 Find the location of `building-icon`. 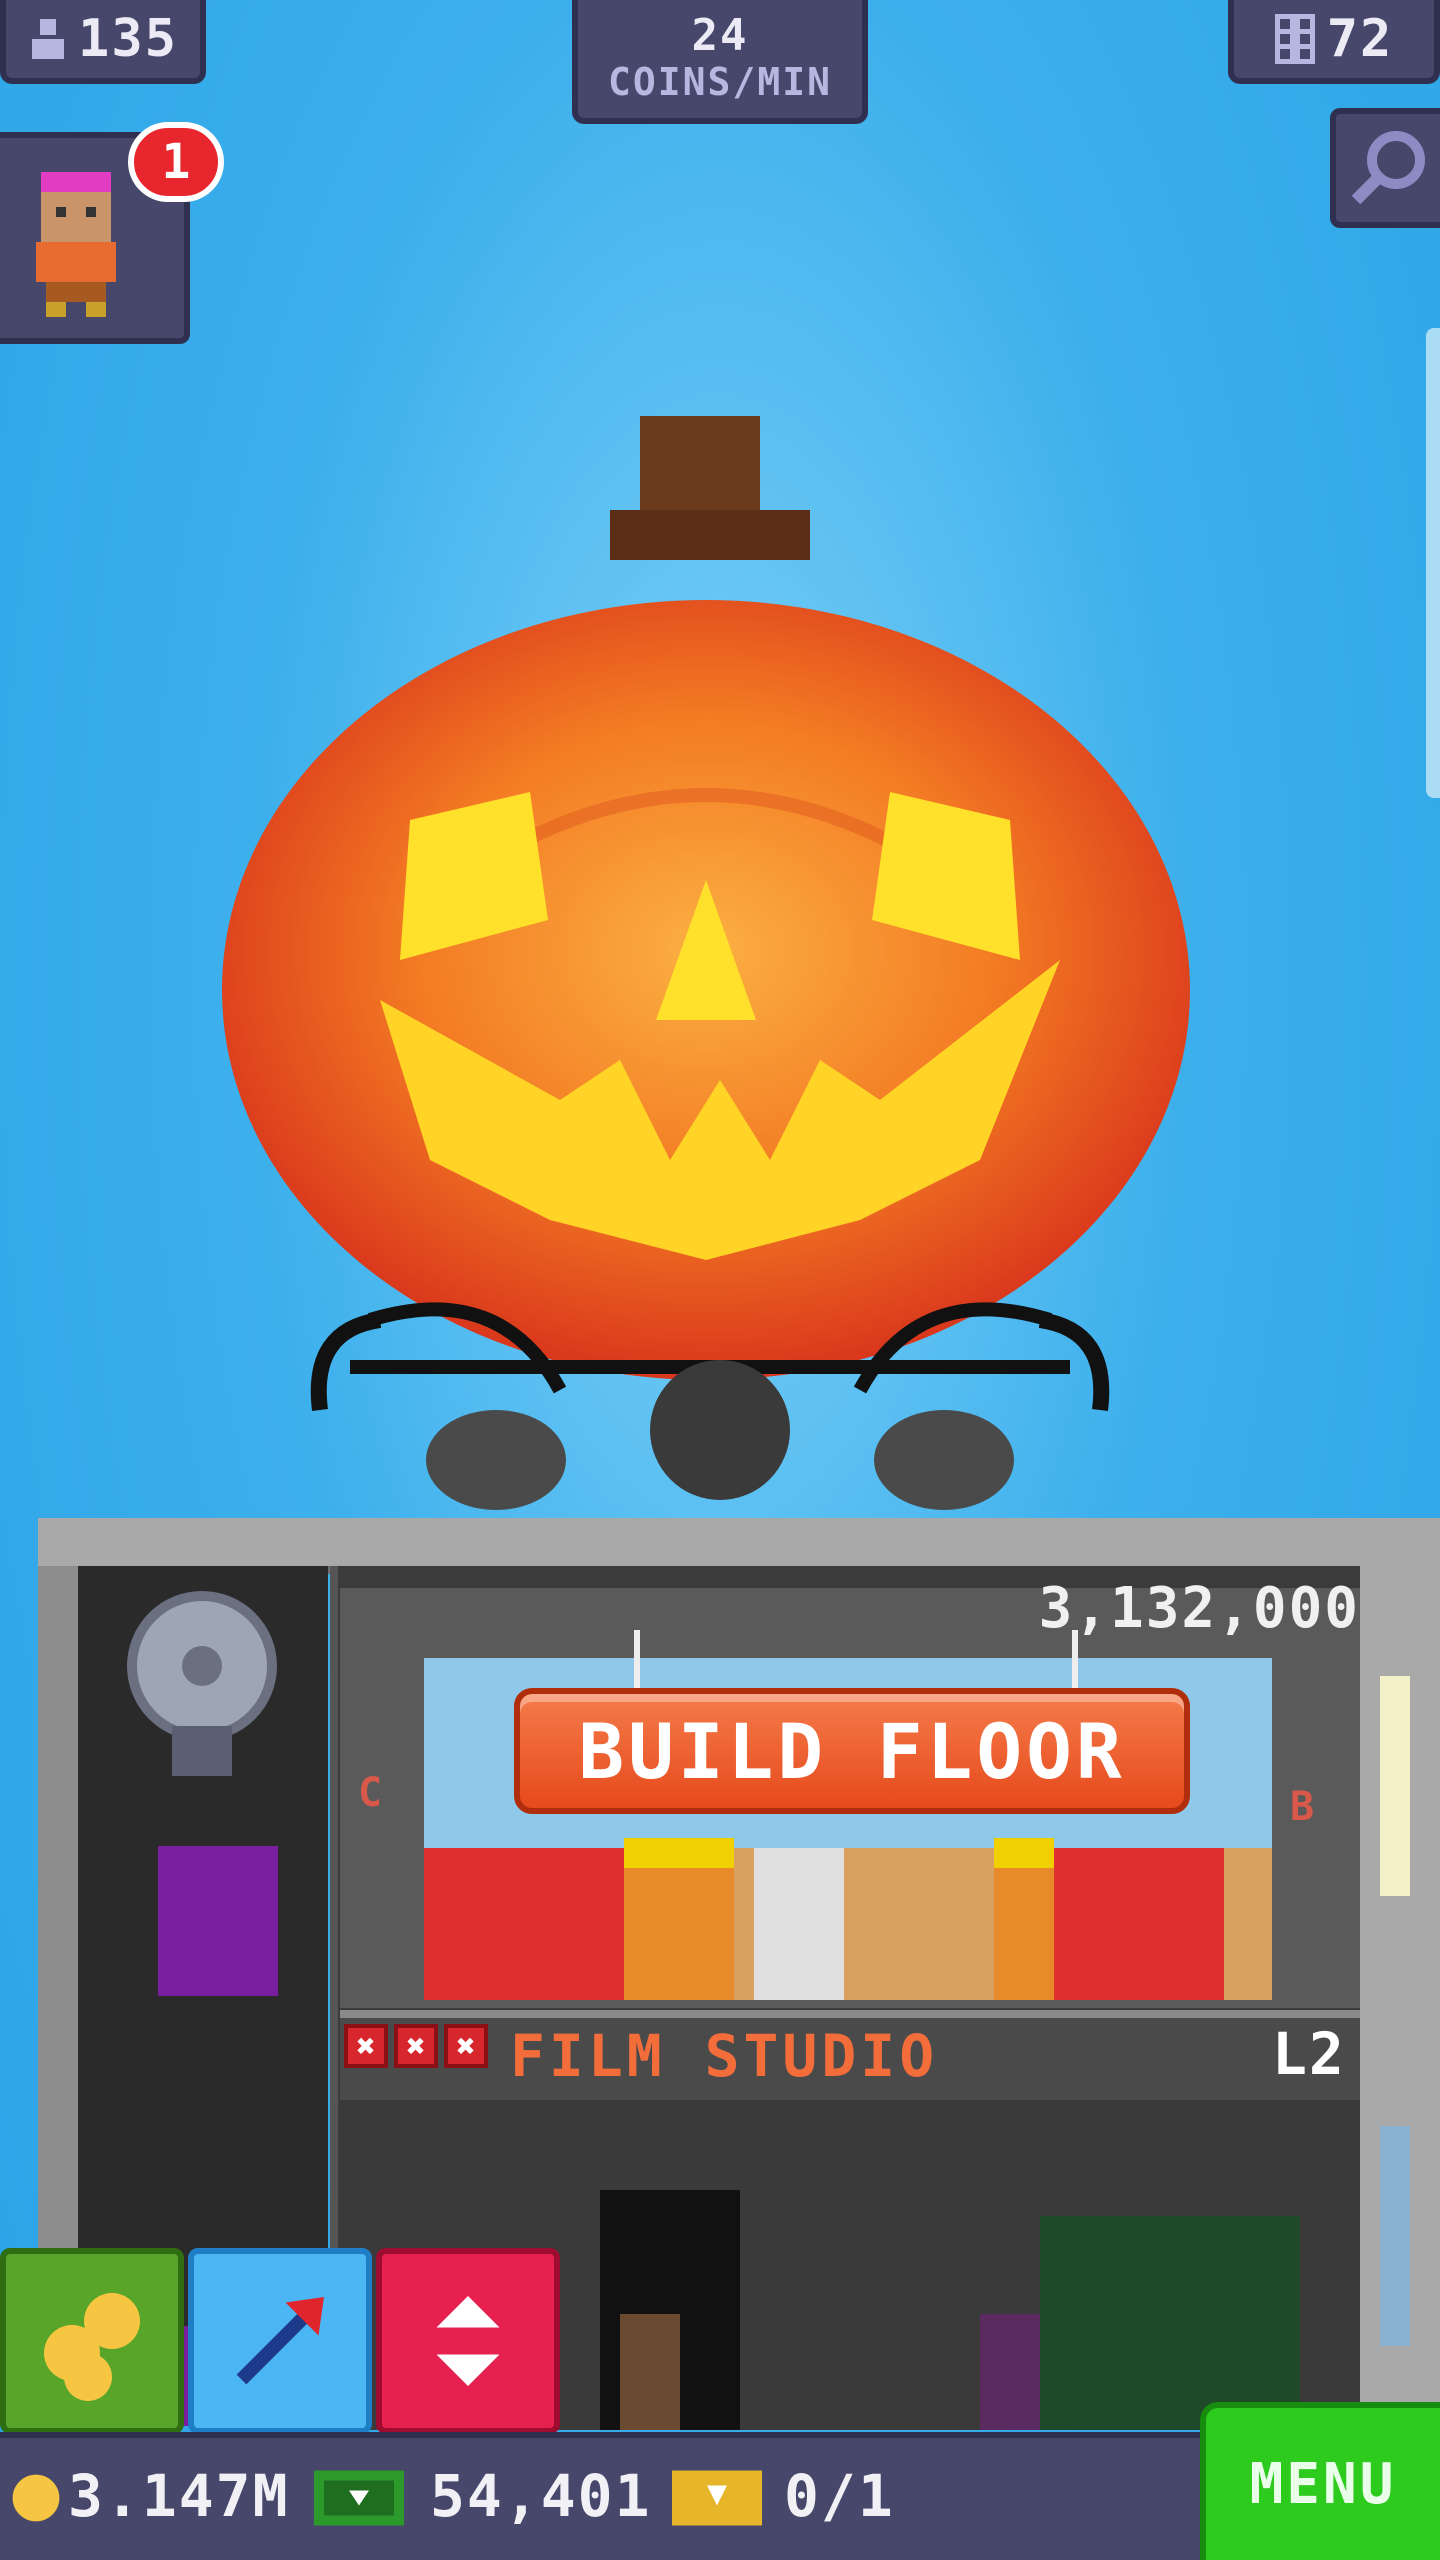

building-icon is located at coordinates (1294, 39).